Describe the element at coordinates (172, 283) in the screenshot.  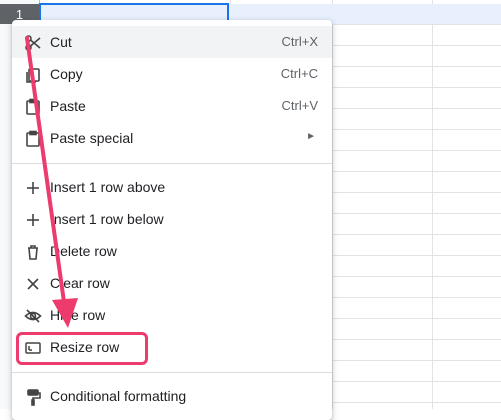
I see `menu-item-clear-row: Clear row` at that location.